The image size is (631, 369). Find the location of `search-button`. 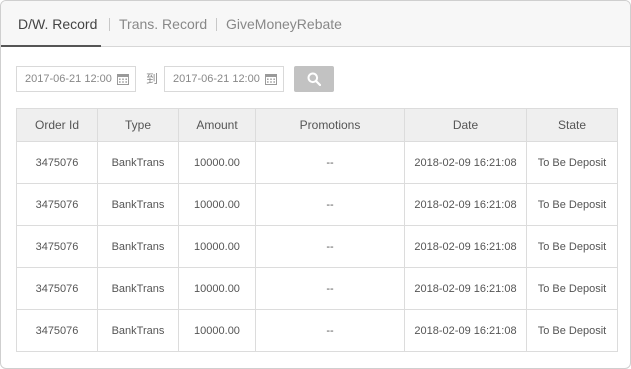

search-button is located at coordinates (314, 79).